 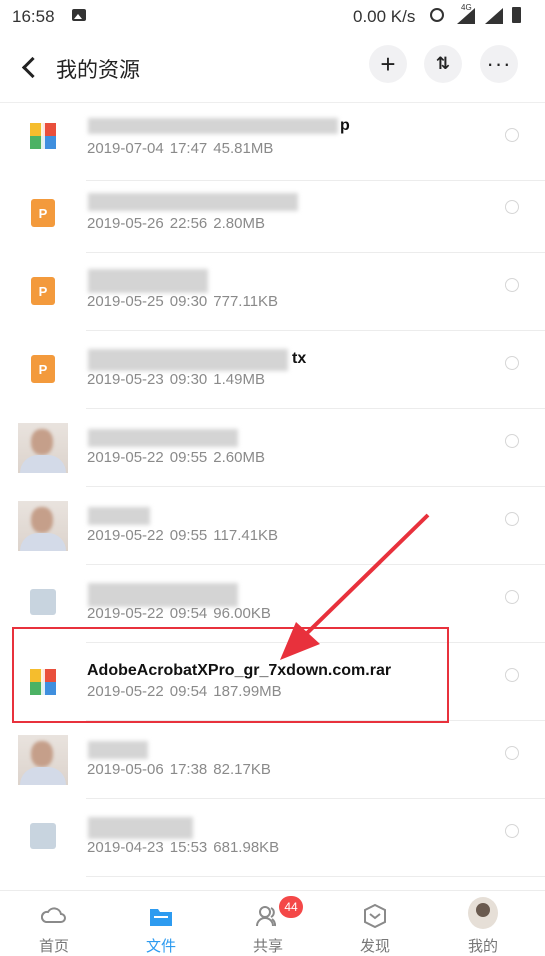 I want to click on tab-label: 文件, so click(x=160, y=946).